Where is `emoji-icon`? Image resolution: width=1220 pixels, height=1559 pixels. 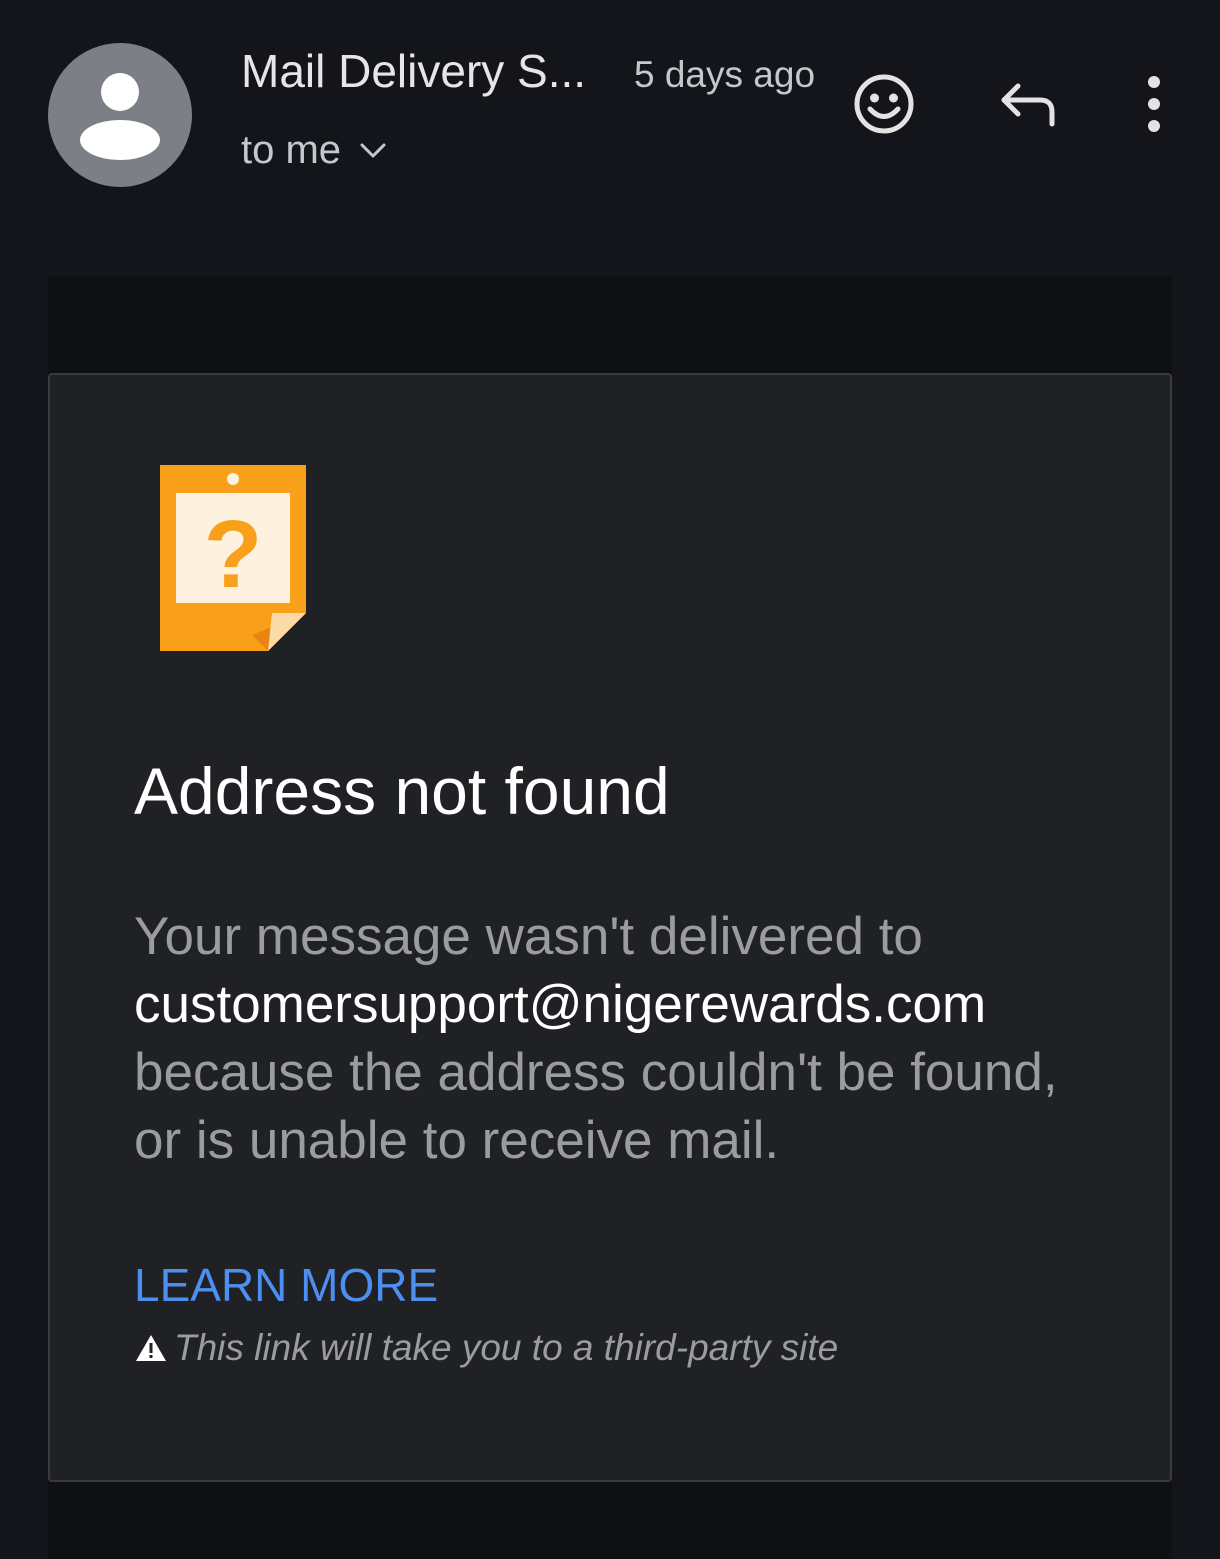 emoji-icon is located at coordinates (884, 104).